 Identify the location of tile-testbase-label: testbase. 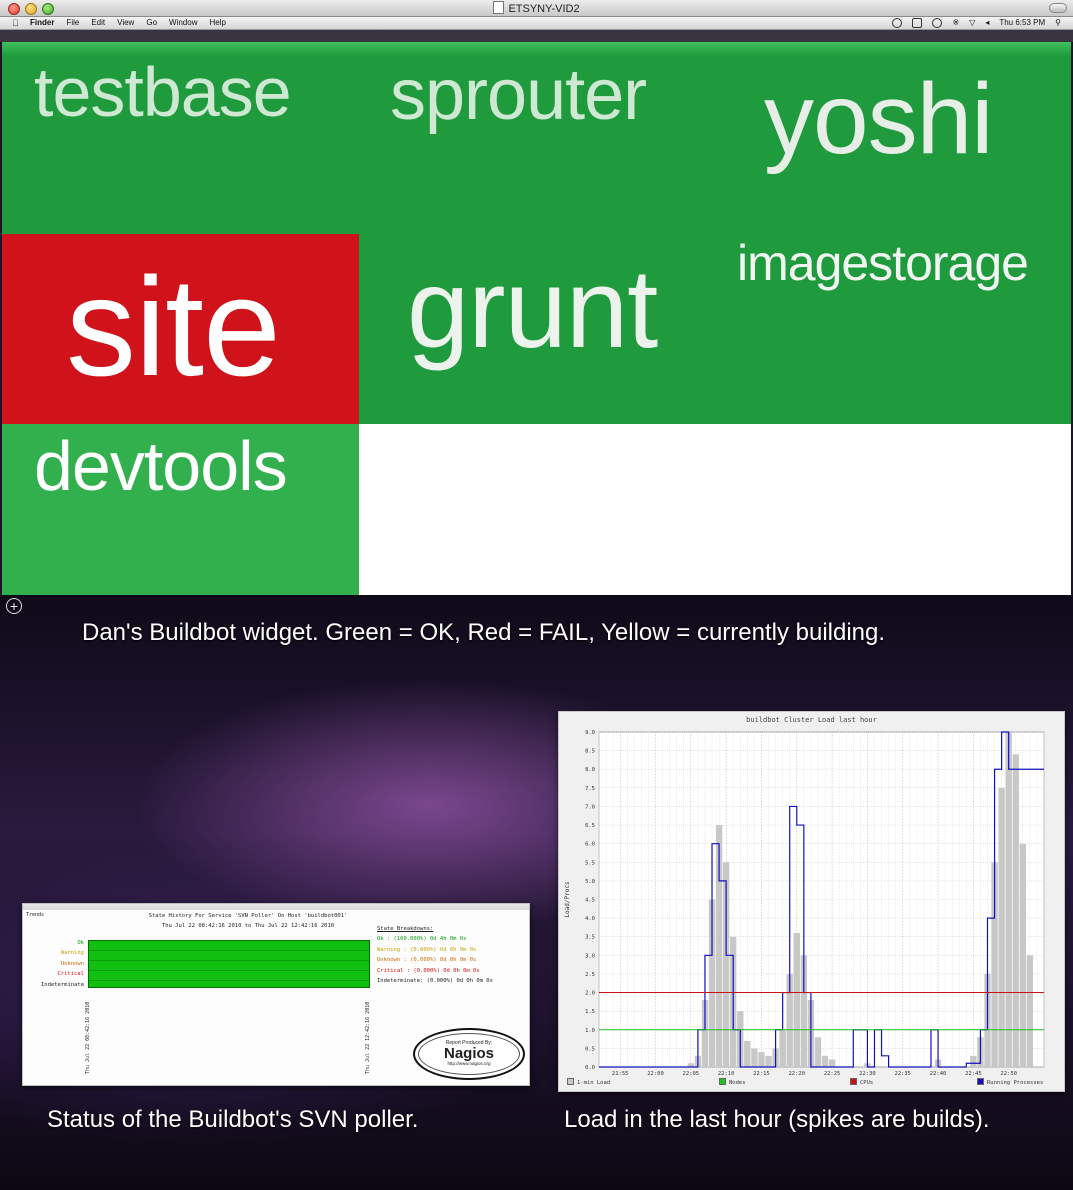
(163, 92).